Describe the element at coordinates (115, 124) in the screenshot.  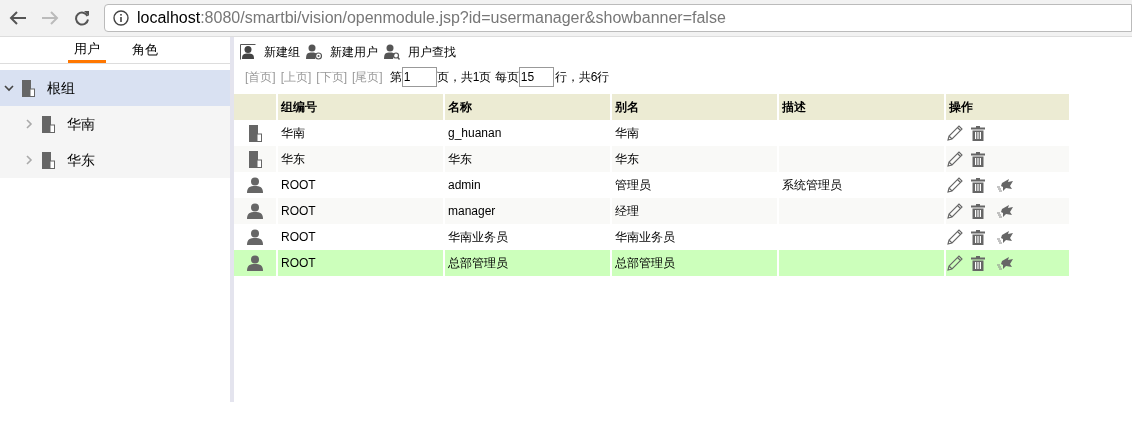
I see `tree-item: 华南` at that location.